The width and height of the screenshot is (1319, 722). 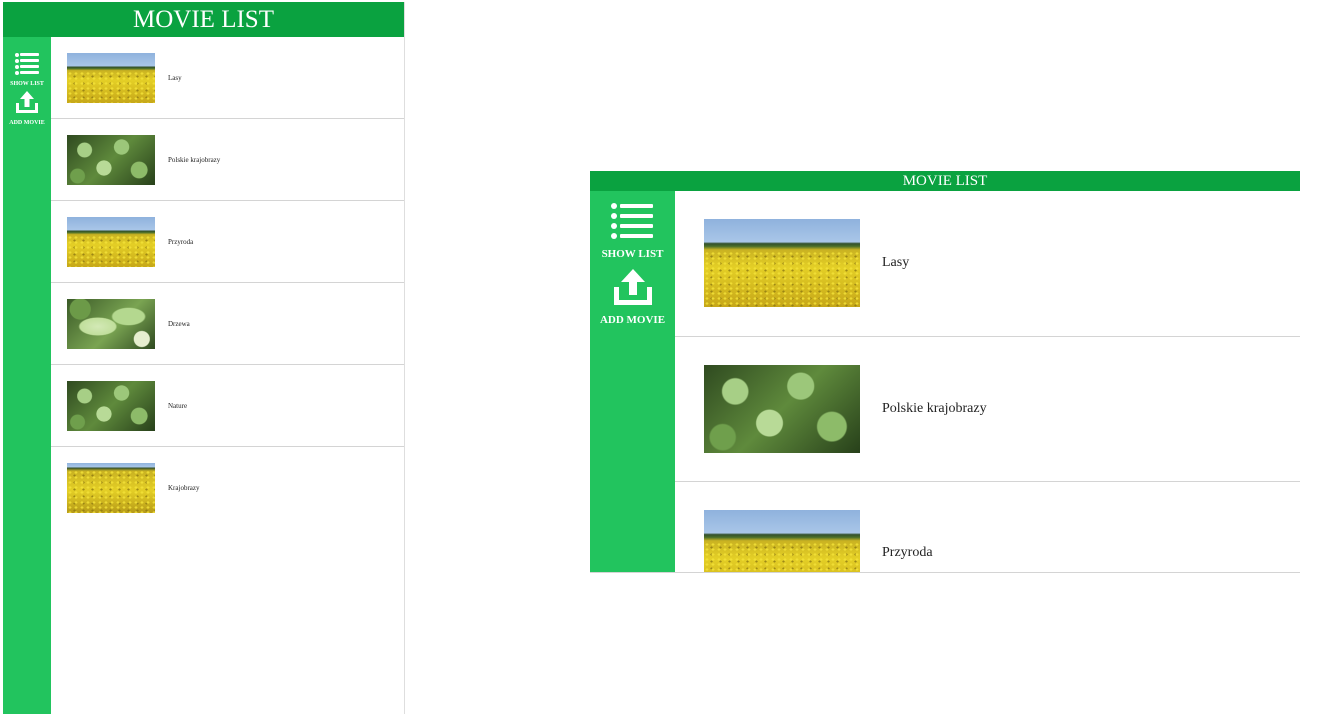 What do you see at coordinates (179, 323) in the screenshot?
I see `movie-title: Drzewa` at bounding box center [179, 323].